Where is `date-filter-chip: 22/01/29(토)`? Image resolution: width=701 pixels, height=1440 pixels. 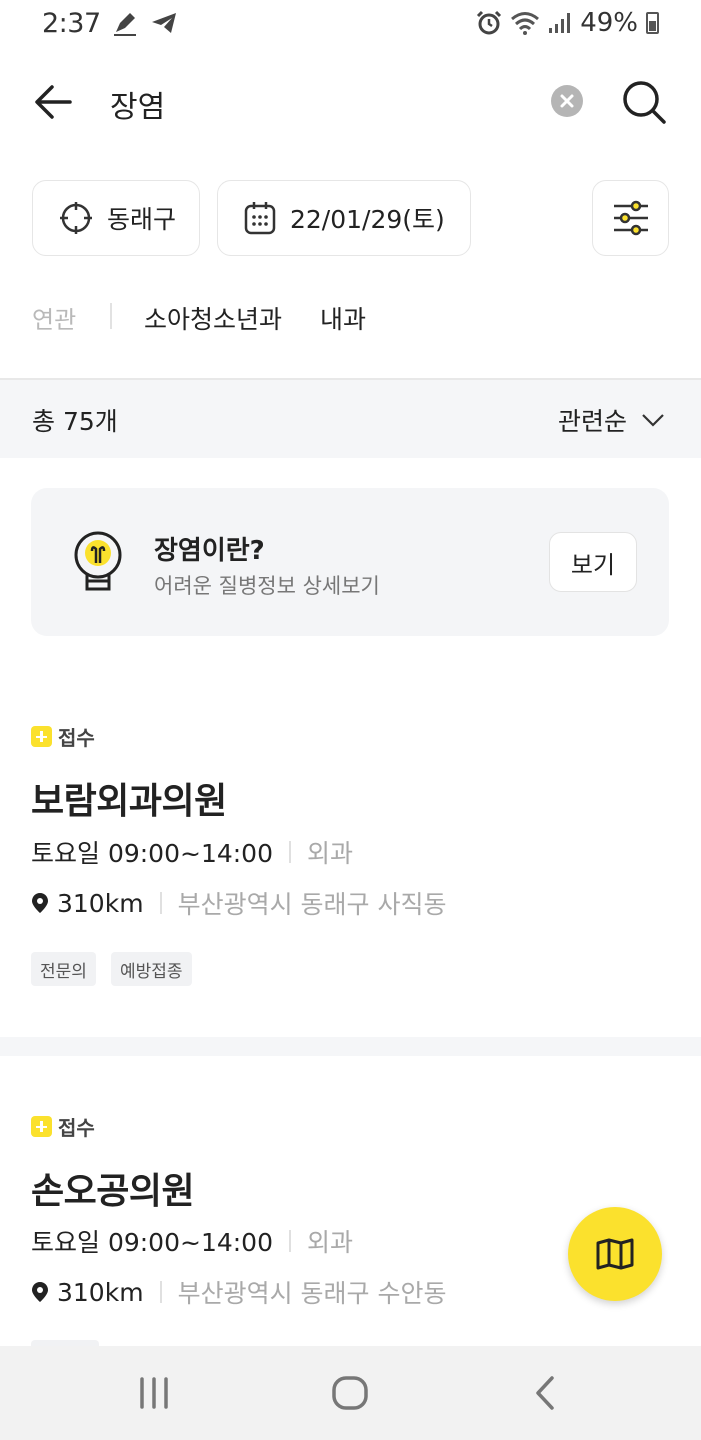 date-filter-chip: 22/01/29(토) is located at coordinates (344, 218).